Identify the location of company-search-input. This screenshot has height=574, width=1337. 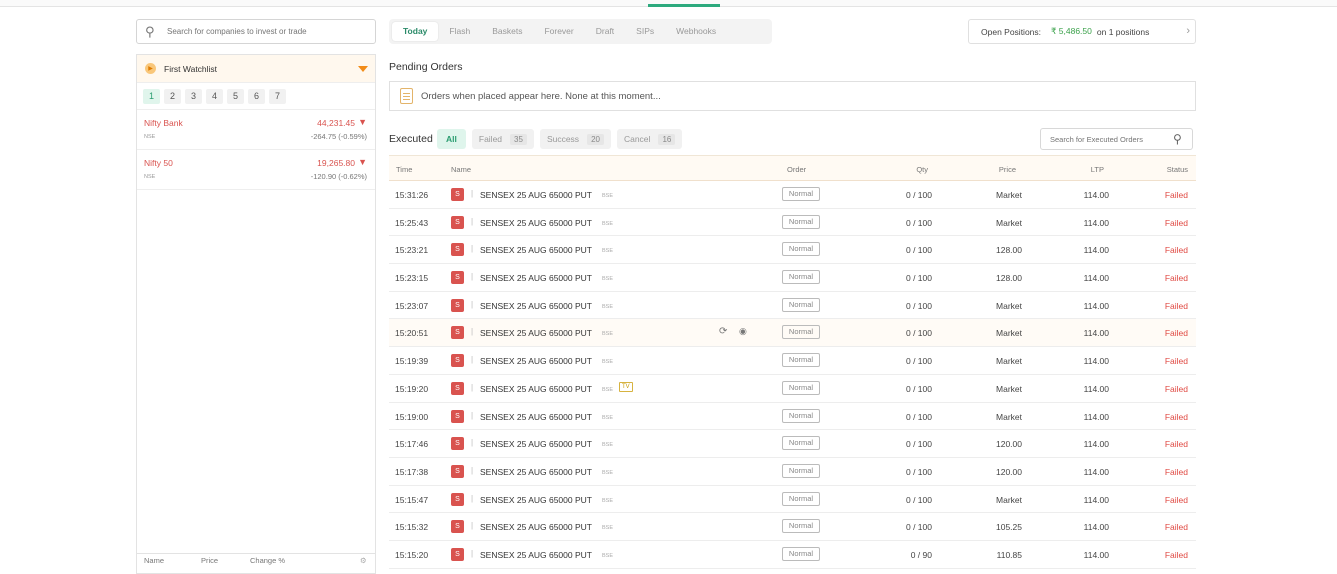
(267, 31).